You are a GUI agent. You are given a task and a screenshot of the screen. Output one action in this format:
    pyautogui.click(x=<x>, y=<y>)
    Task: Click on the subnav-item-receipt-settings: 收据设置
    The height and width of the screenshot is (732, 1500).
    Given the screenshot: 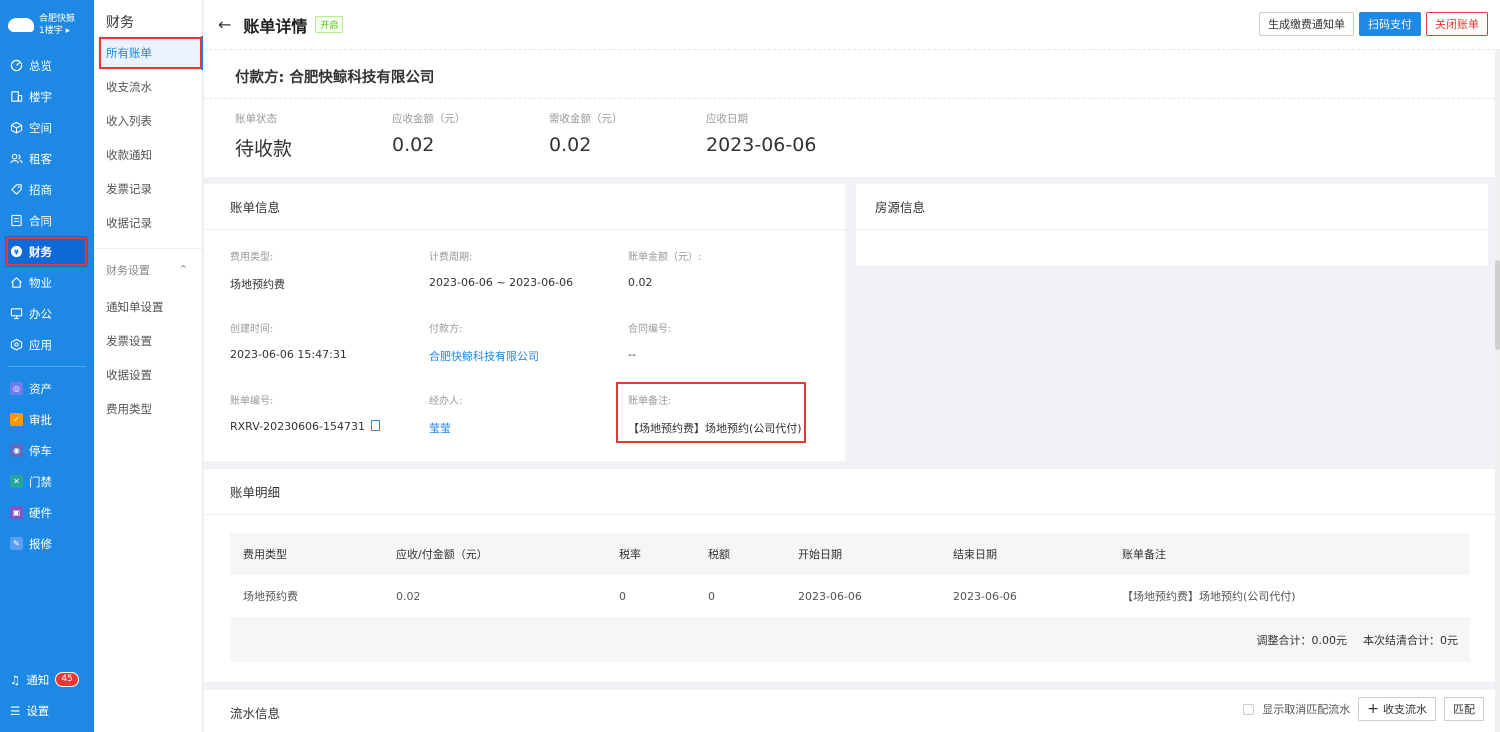 What is the action you would take?
    pyautogui.click(x=148, y=375)
    